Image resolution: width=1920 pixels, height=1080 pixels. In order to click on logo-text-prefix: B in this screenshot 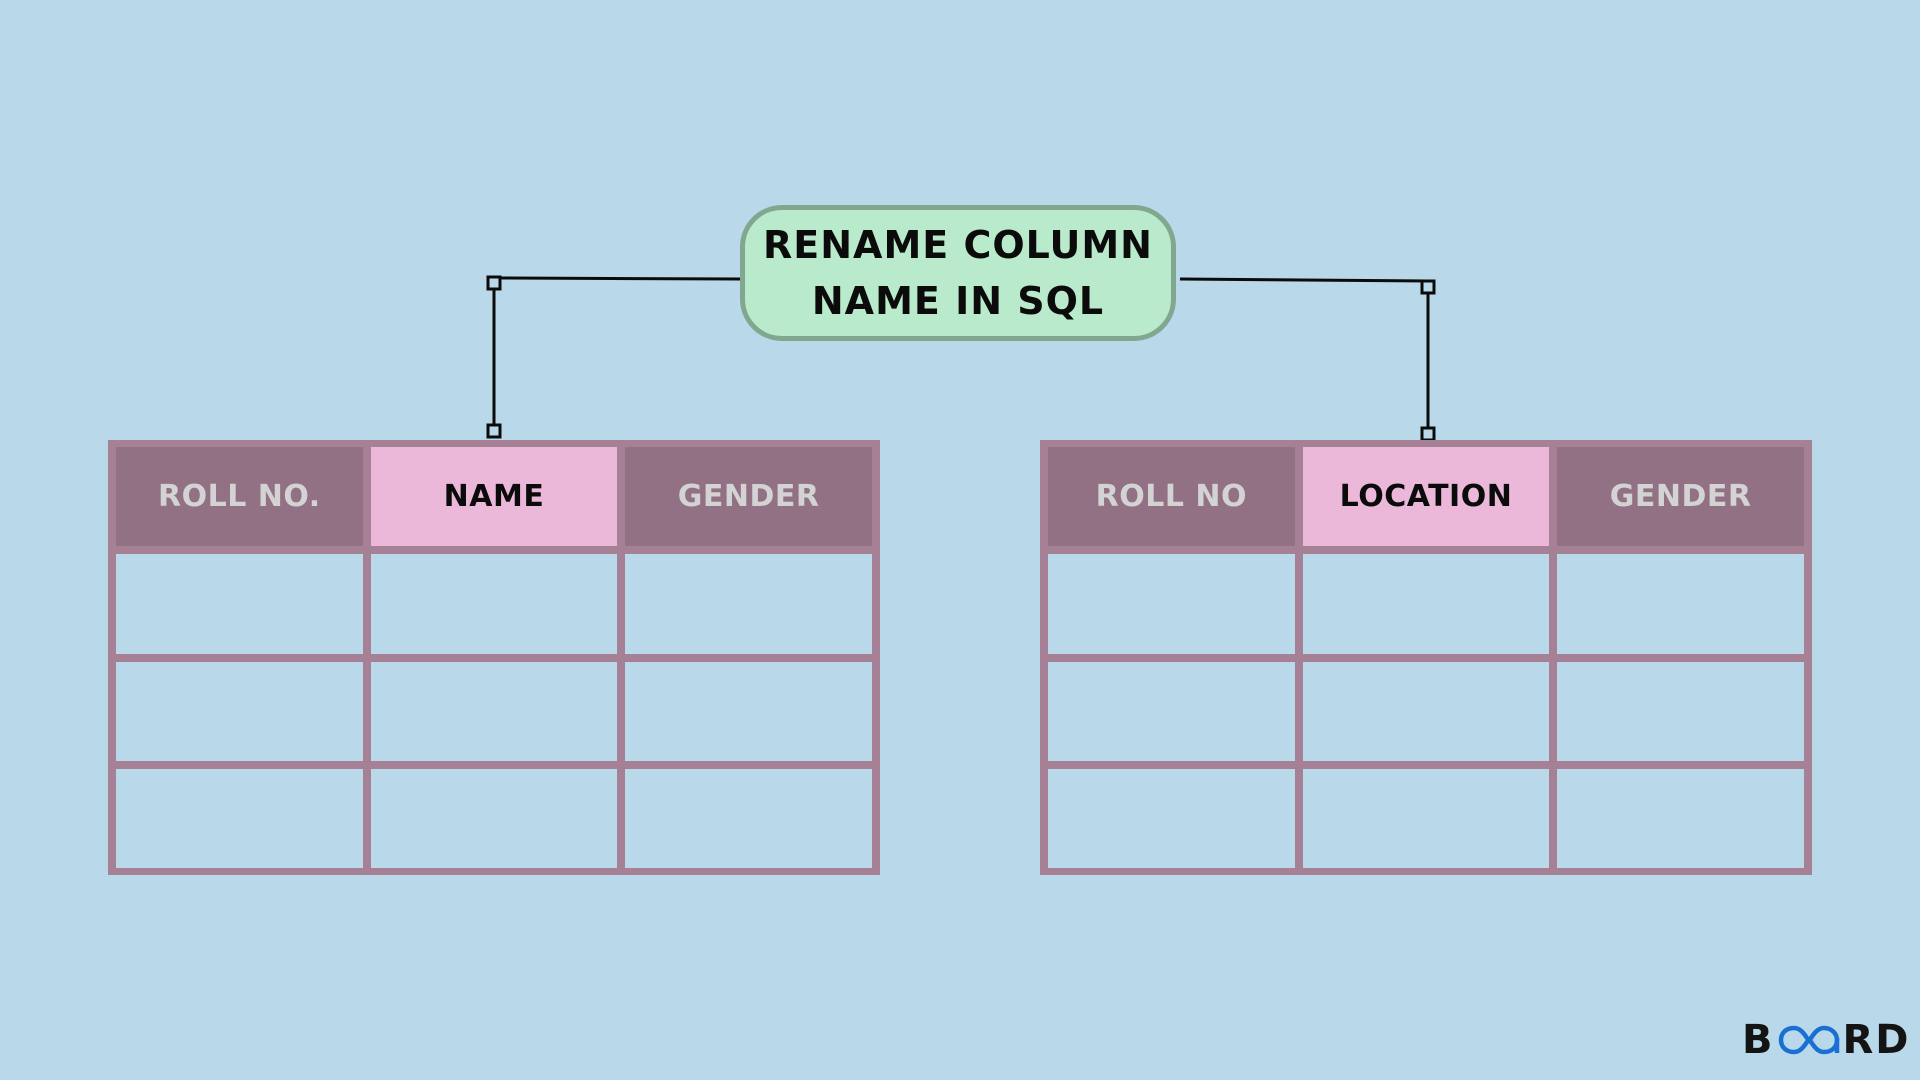, I will do `click(1758, 1040)`.